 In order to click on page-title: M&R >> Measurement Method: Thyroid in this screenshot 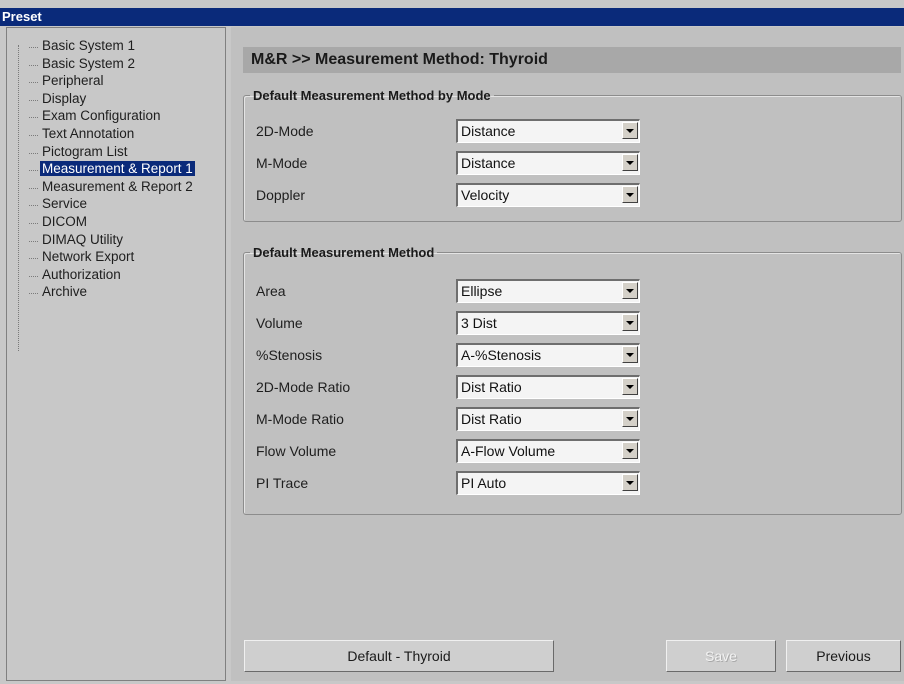, I will do `click(572, 60)`.